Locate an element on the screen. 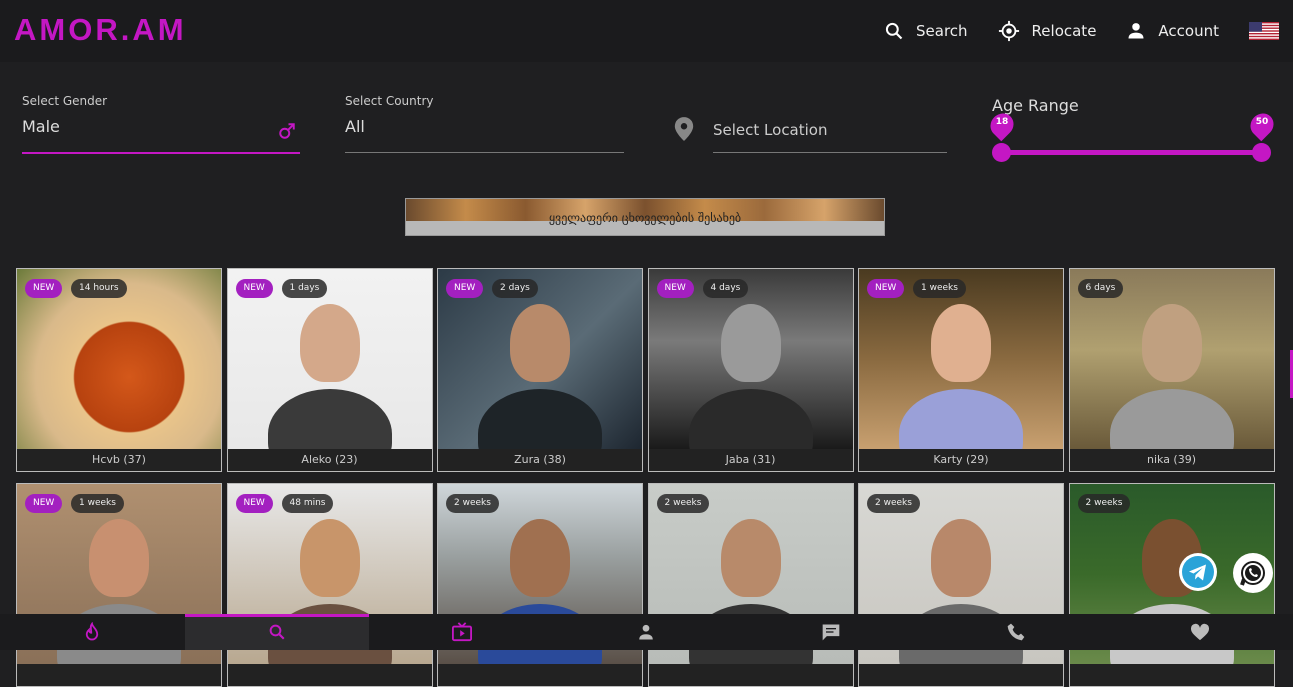 This screenshot has height=687, width=1293. location-placeholder: Select Location is located at coordinates (770, 130).